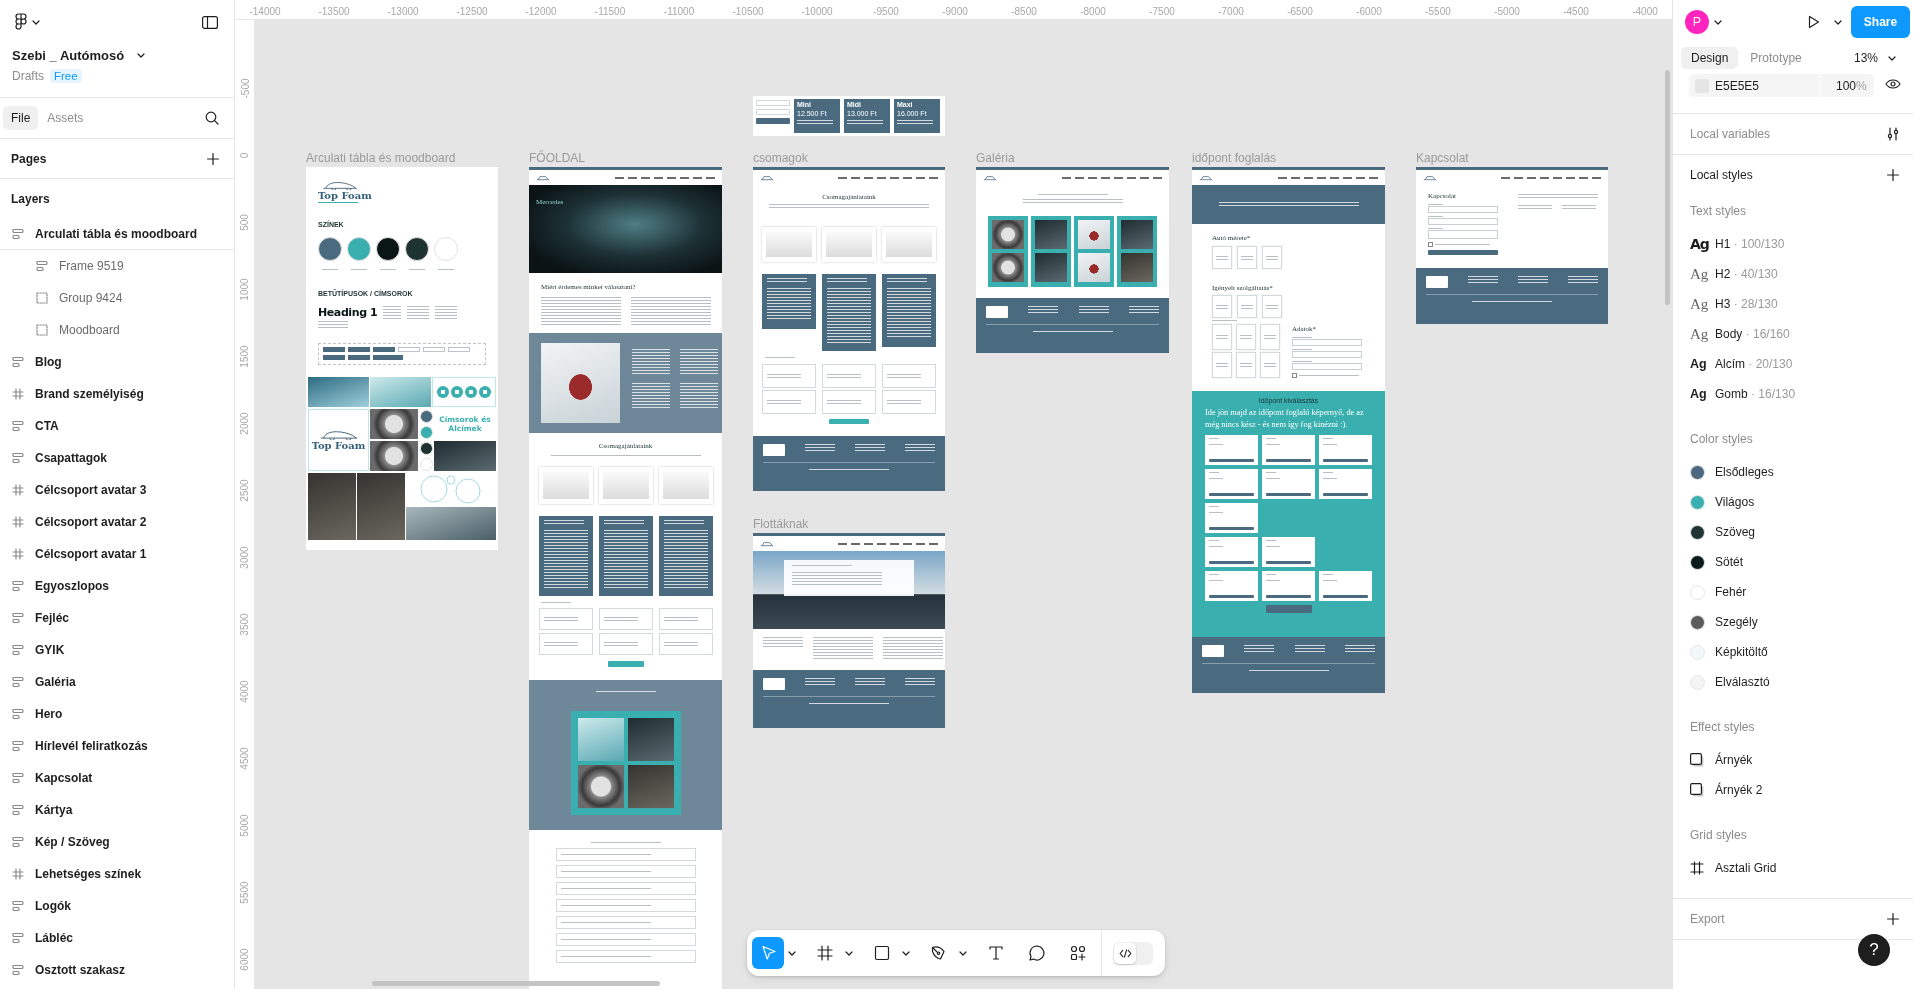 The height and width of the screenshot is (989, 1913). What do you see at coordinates (117, 618) in the screenshot?
I see `layer-item: Fejléc` at bounding box center [117, 618].